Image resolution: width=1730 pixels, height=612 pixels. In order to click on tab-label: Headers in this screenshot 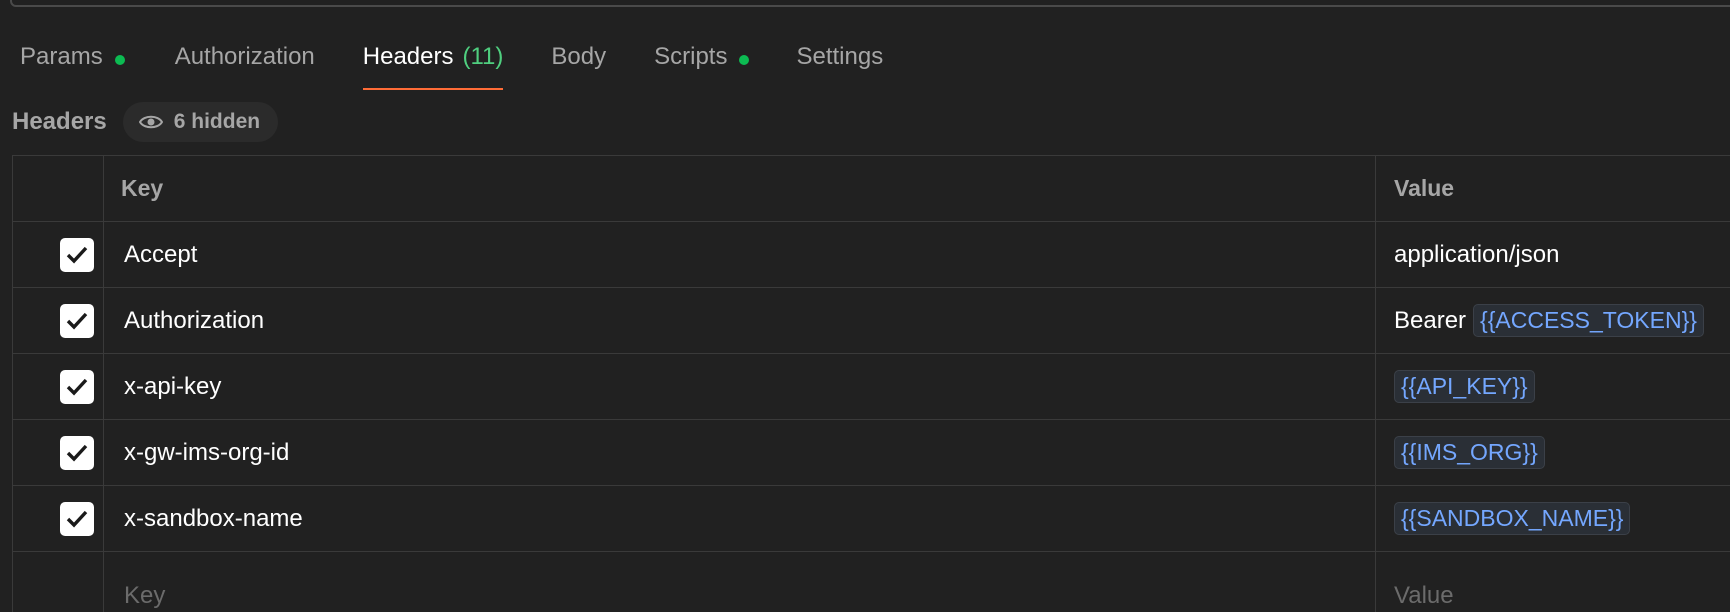, I will do `click(408, 56)`.